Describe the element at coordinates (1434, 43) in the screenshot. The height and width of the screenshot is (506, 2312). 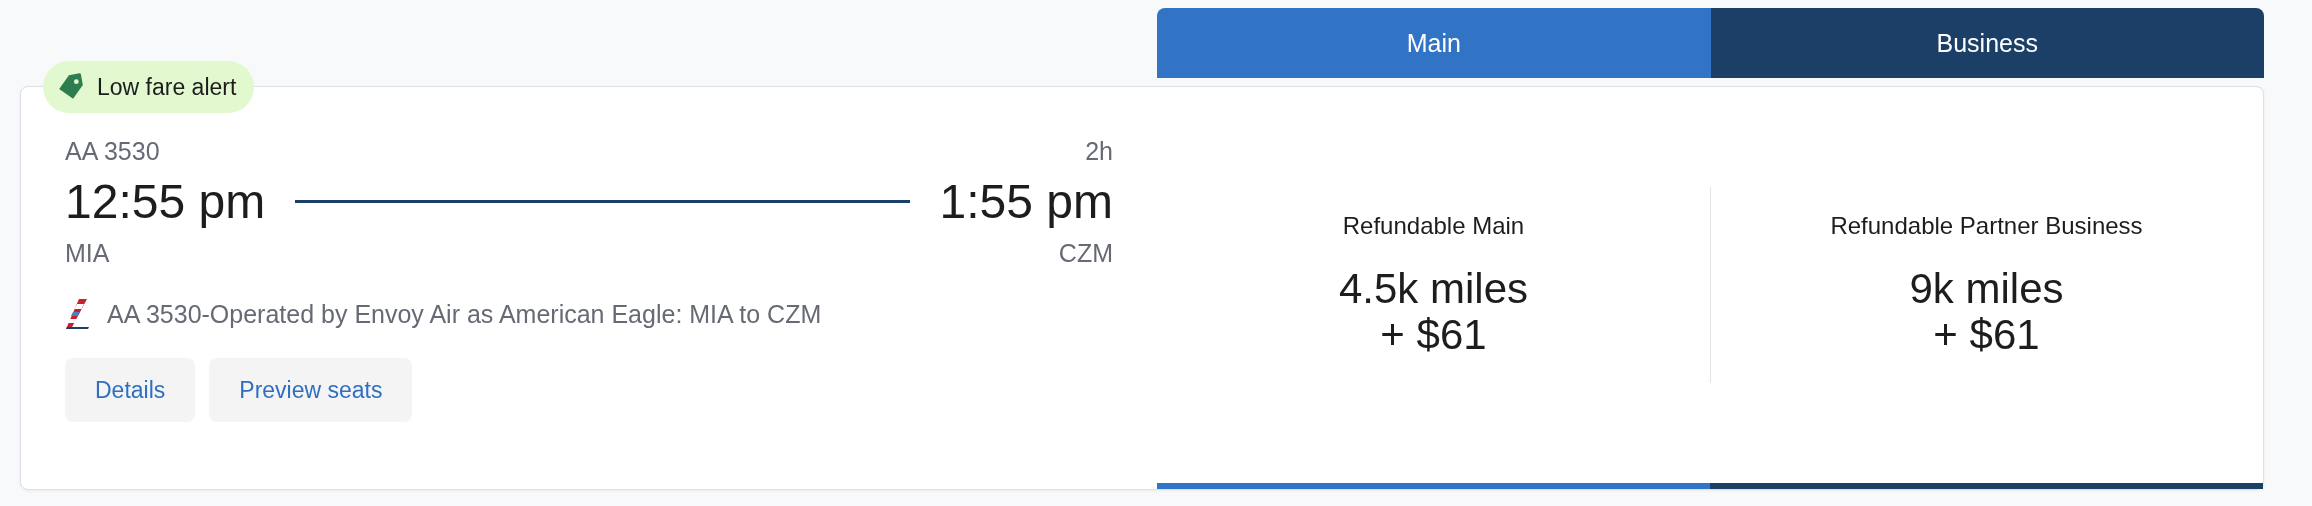
I see `cabin-tab: Main` at that location.